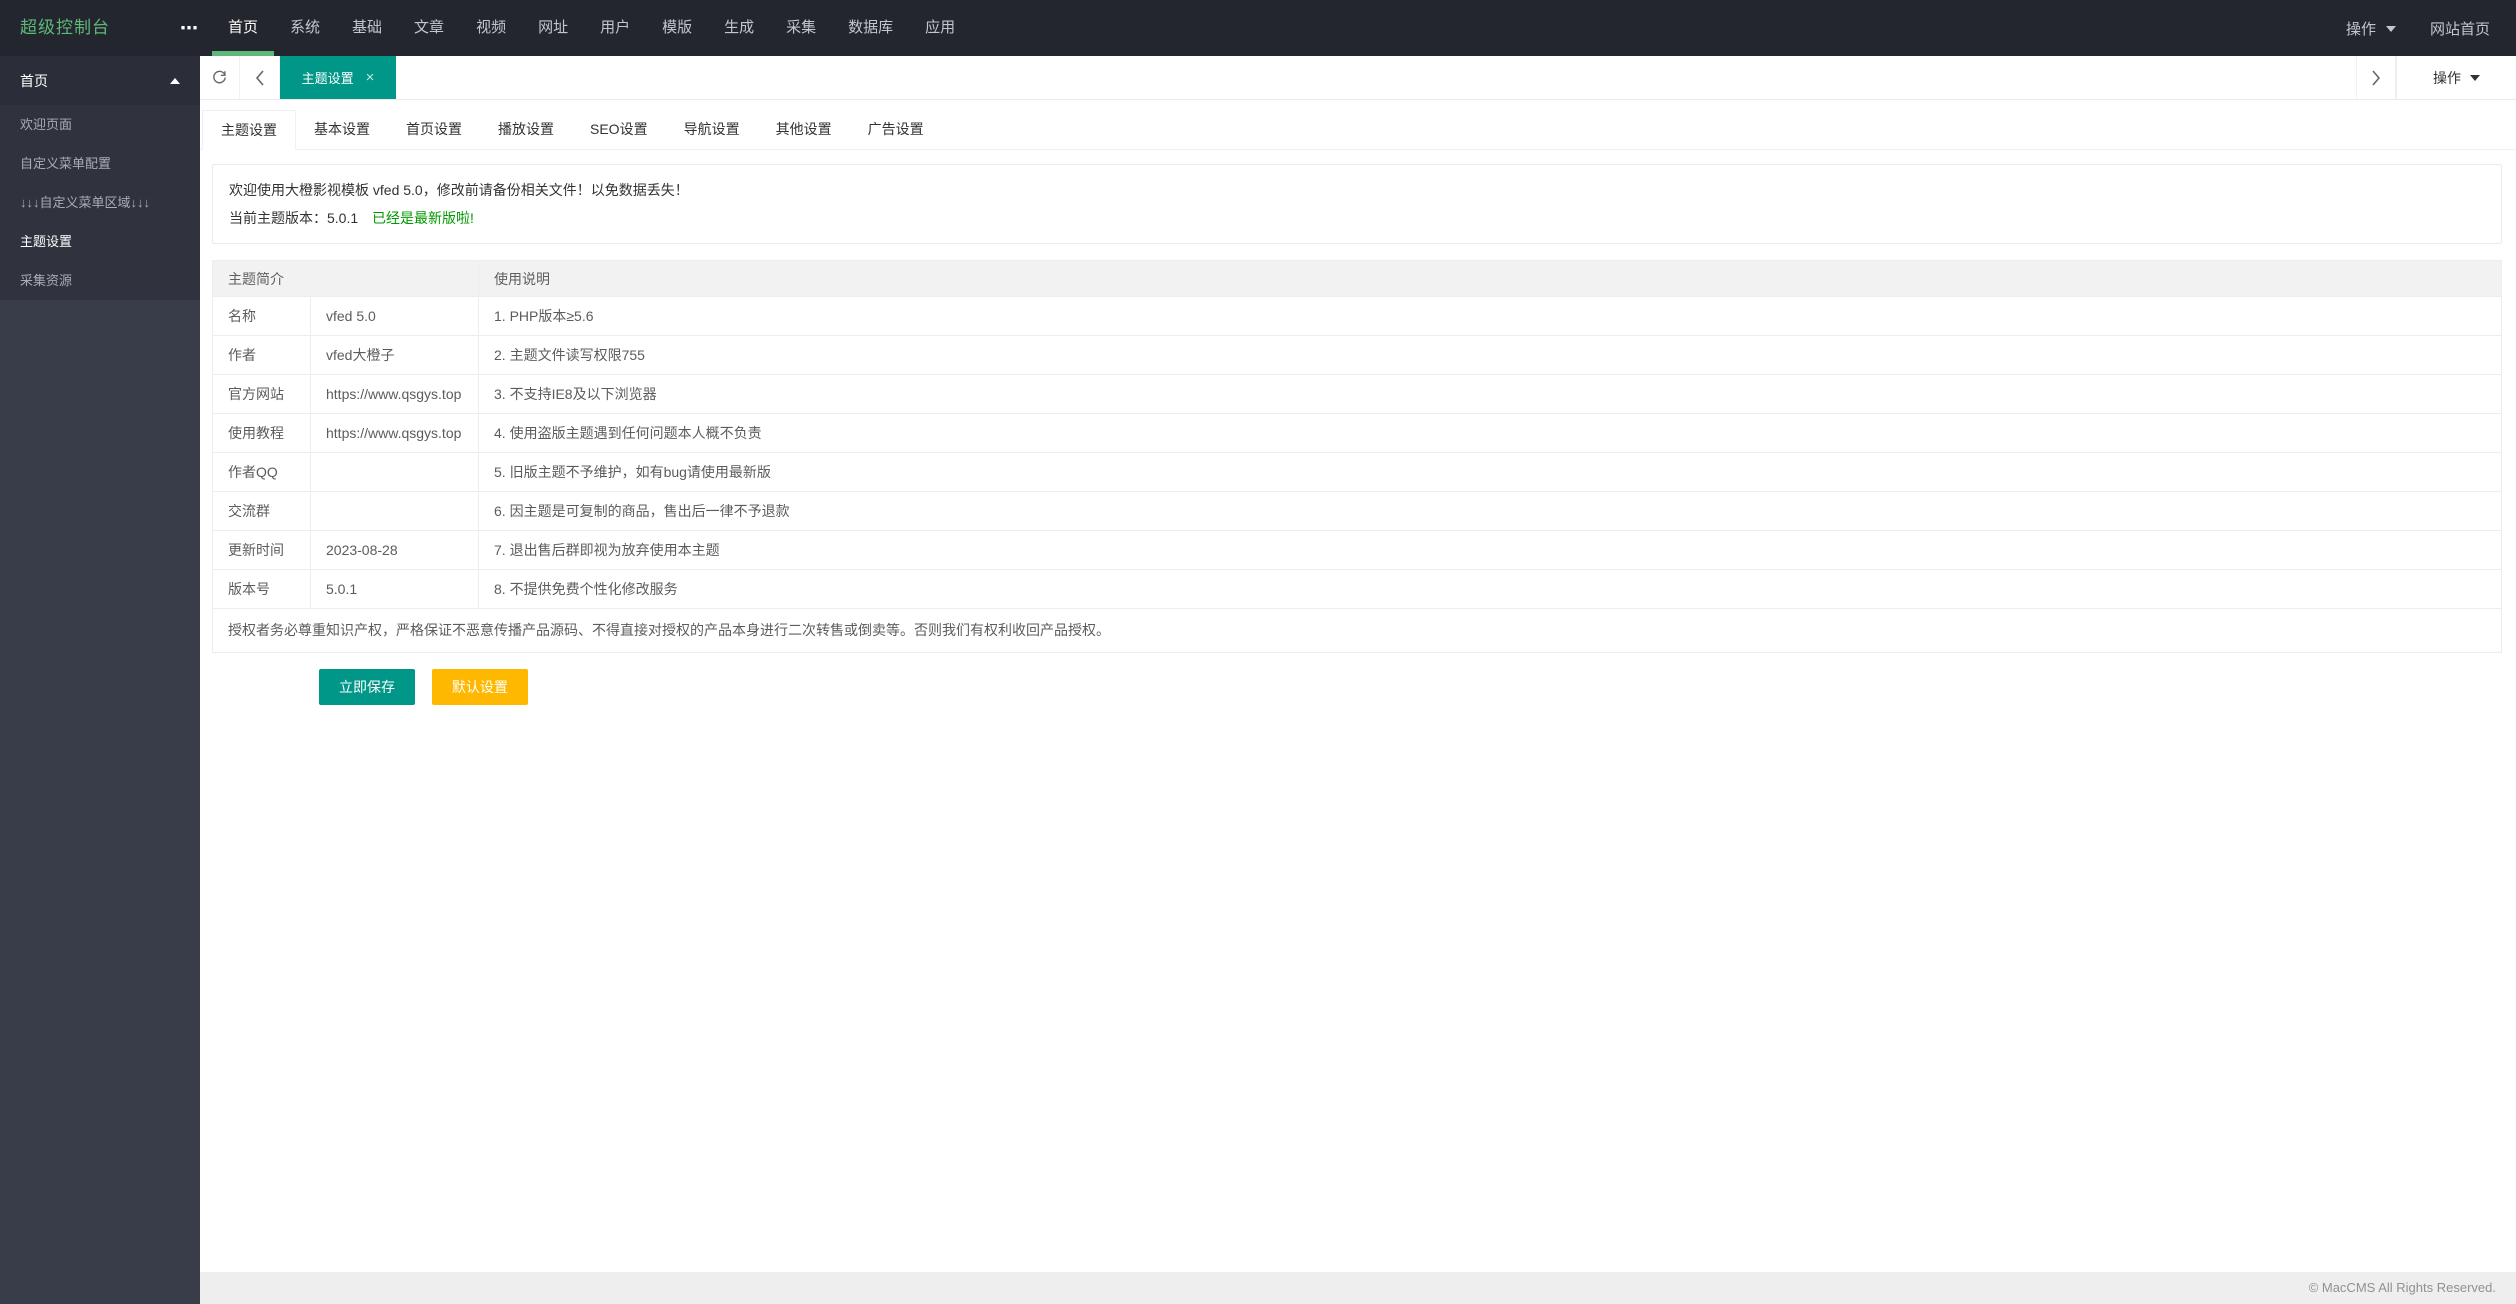 The height and width of the screenshot is (1304, 2516). Describe the element at coordinates (394, 316) in the screenshot. I see `row-value: vfed 5.0` at that location.